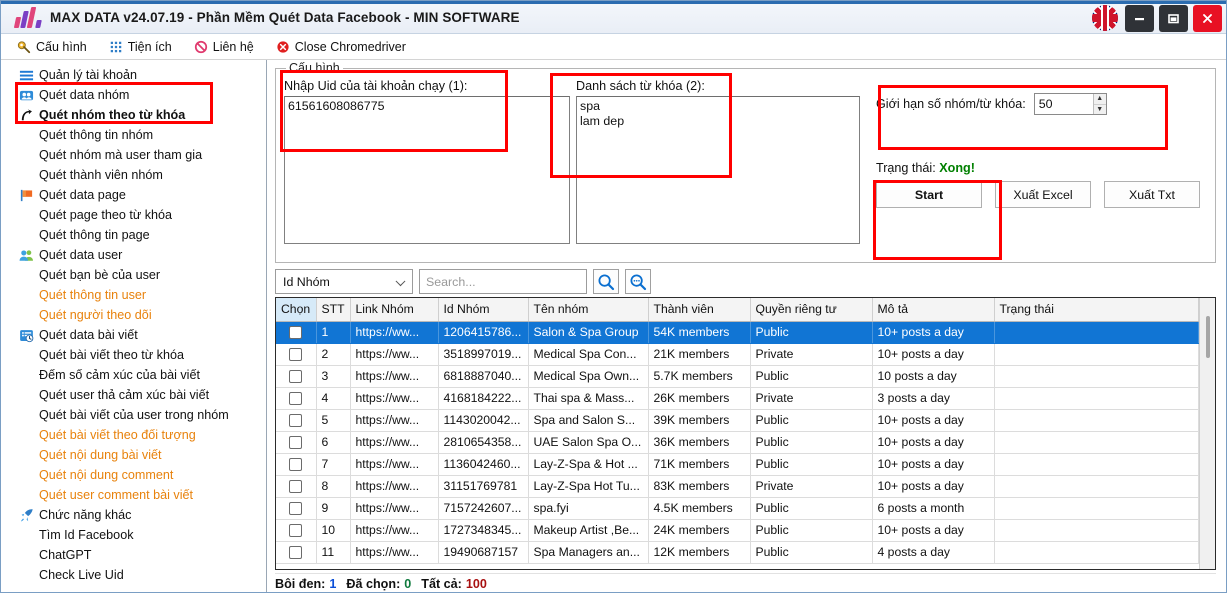 The height and width of the screenshot is (593, 1227). What do you see at coordinates (133, 155) in the screenshot?
I see `sidebar-item-4: Quét nhóm mà user tham gia` at bounding box center [133, 155].